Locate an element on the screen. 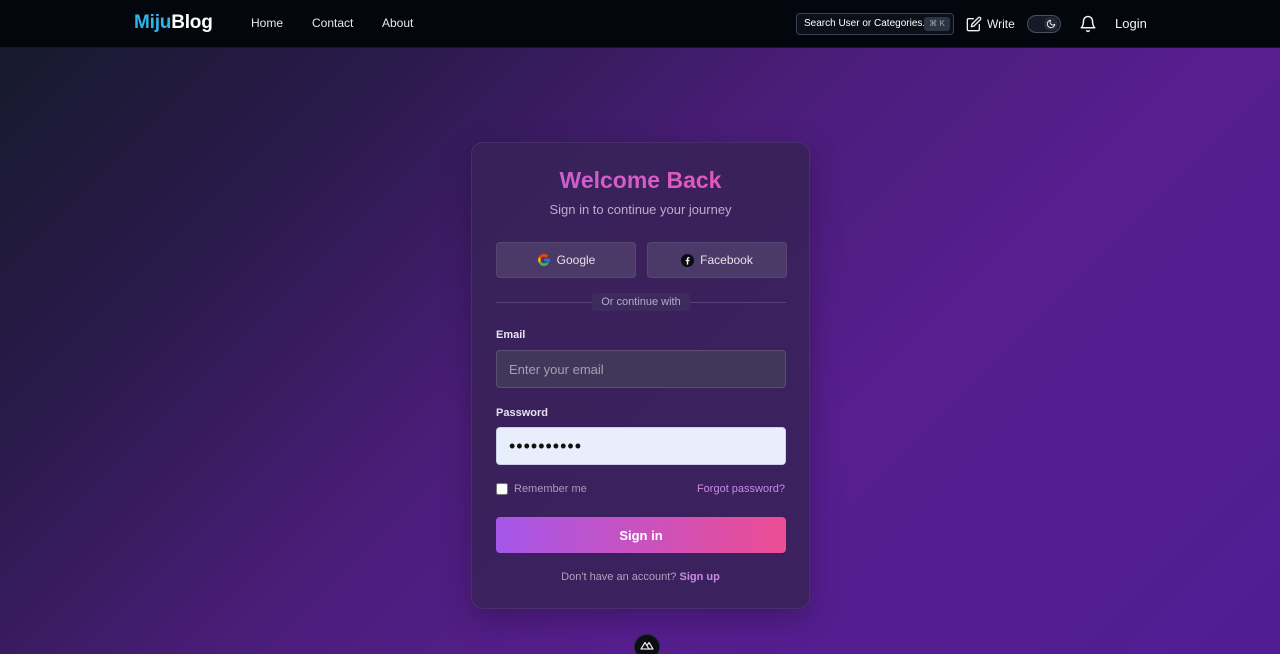  card-title: Welcome Back is located at coordinates (640, 180).